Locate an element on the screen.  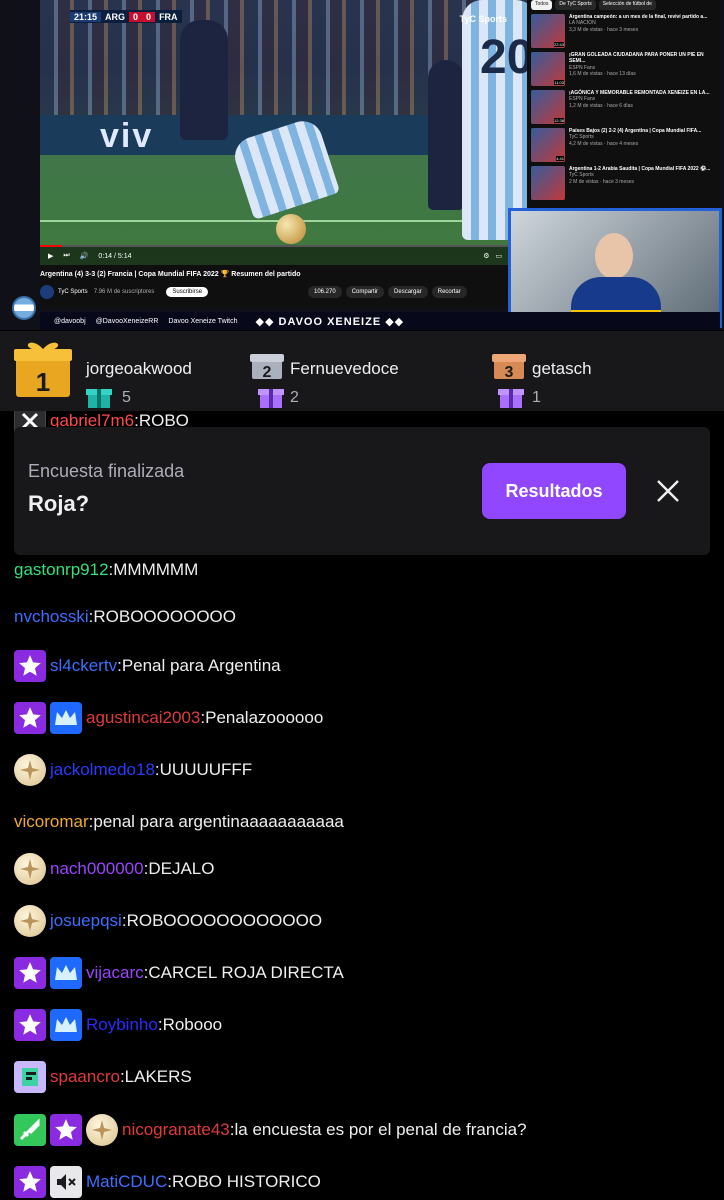
gift-count: 5 is located at coordinates (126, 397).